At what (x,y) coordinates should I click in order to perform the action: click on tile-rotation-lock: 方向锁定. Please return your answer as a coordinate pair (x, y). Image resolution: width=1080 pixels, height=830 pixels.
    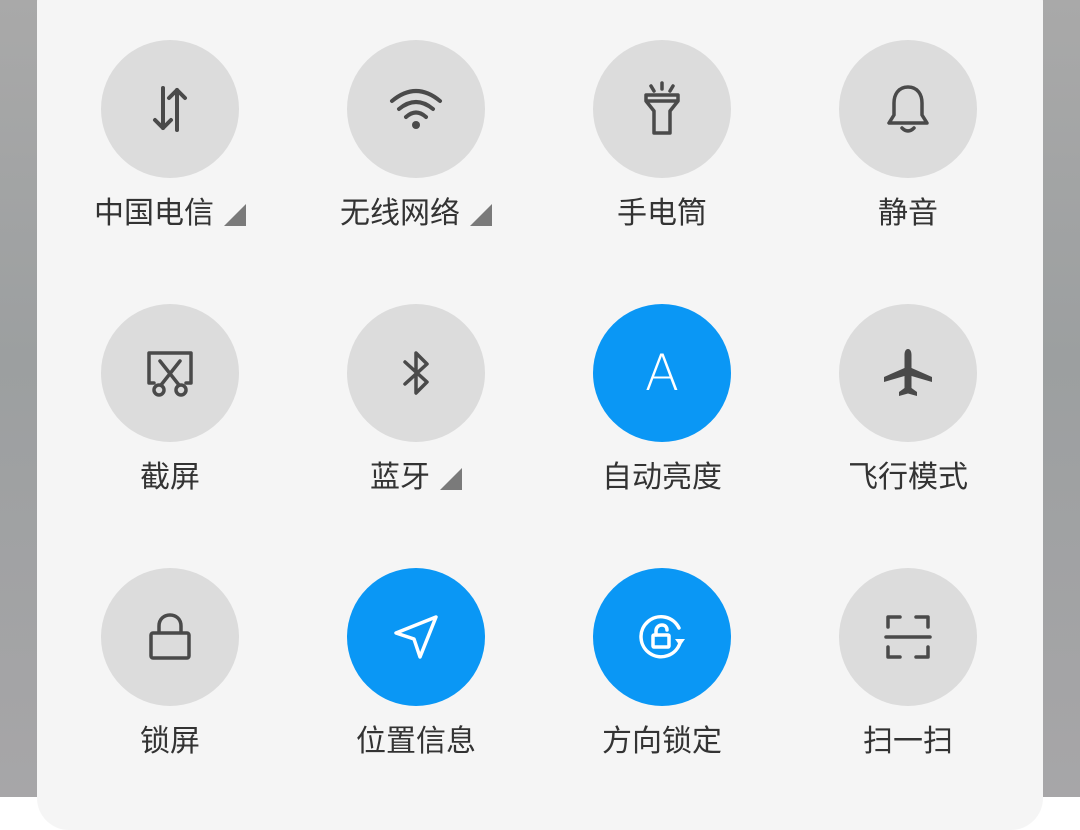
    Looking at the image, I should click on (662, 688).